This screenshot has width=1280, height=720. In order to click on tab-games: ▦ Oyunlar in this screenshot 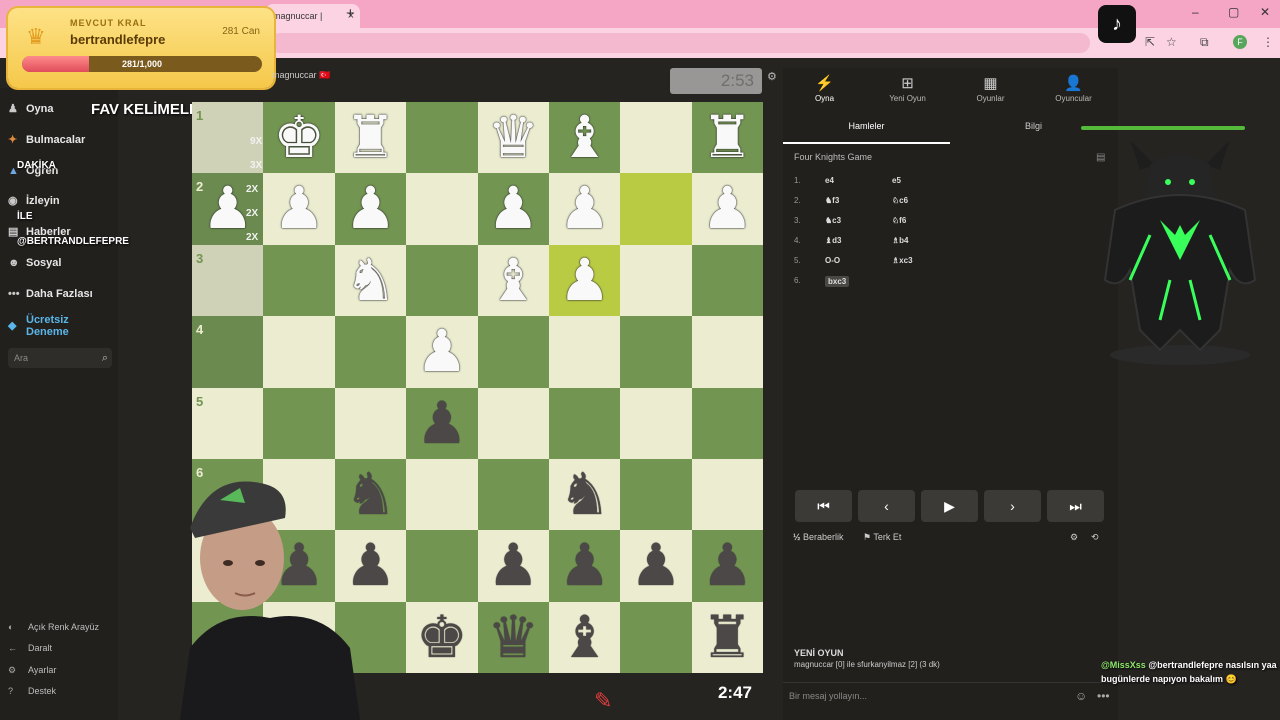, I will do `click(990, 88)`.